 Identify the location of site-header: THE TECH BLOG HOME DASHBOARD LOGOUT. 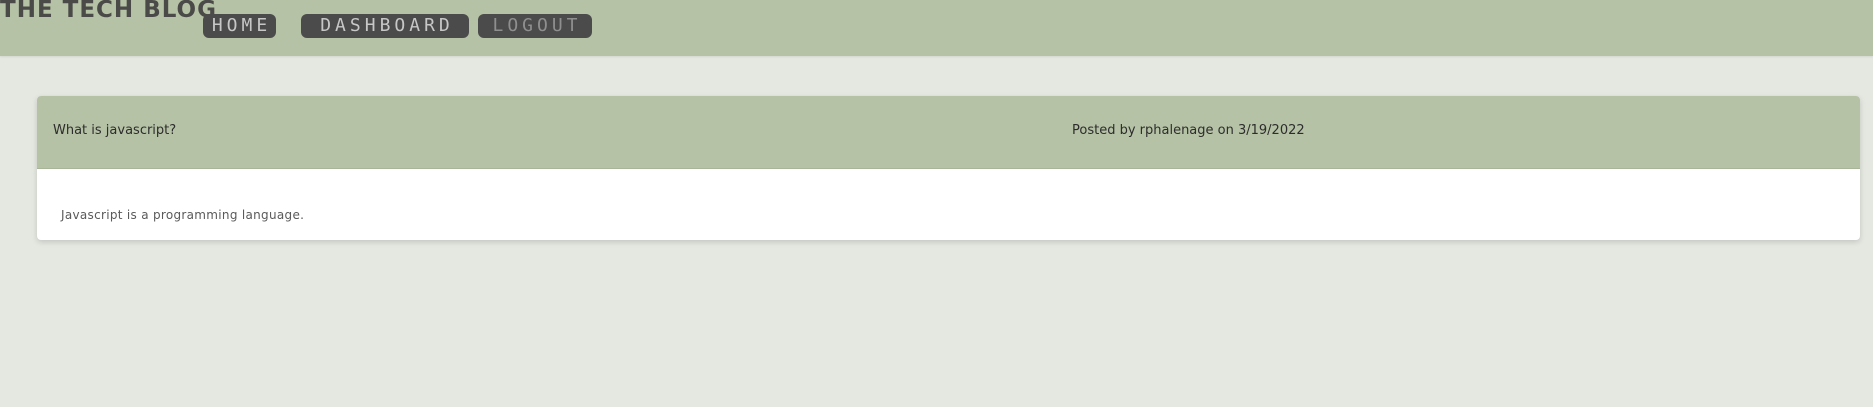
(936, 28).